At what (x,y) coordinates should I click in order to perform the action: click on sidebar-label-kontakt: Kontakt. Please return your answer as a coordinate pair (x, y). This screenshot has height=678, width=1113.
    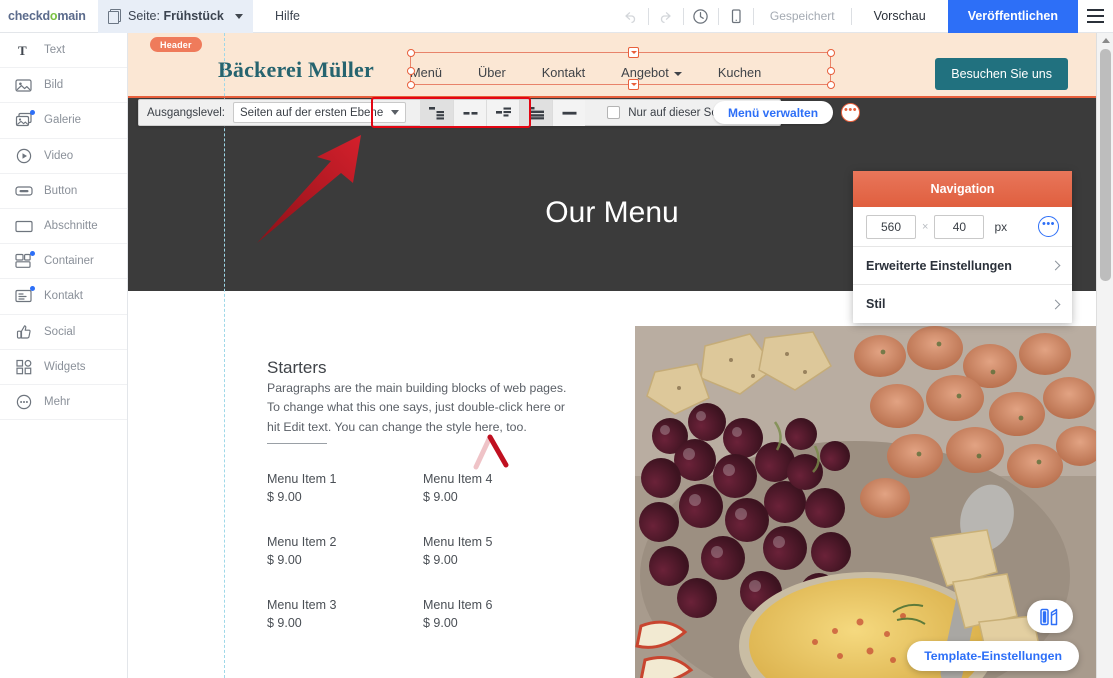
    Looking at the image, I should click on (63, 296).